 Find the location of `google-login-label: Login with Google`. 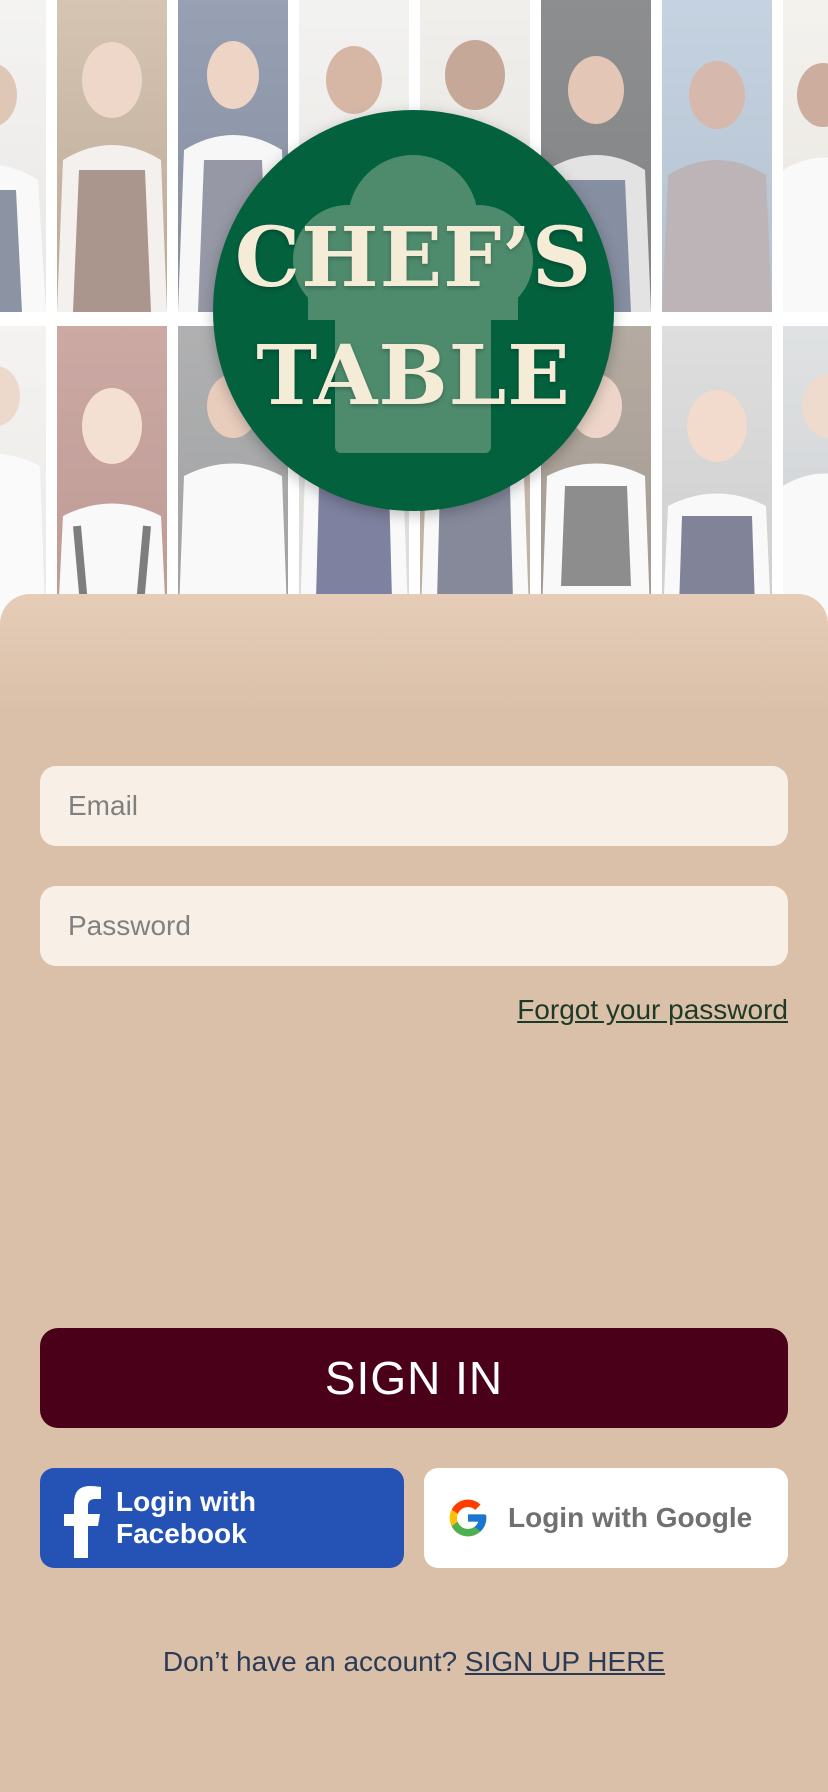

google-login-label: Login with Google is located at coordinates (630, 1517).